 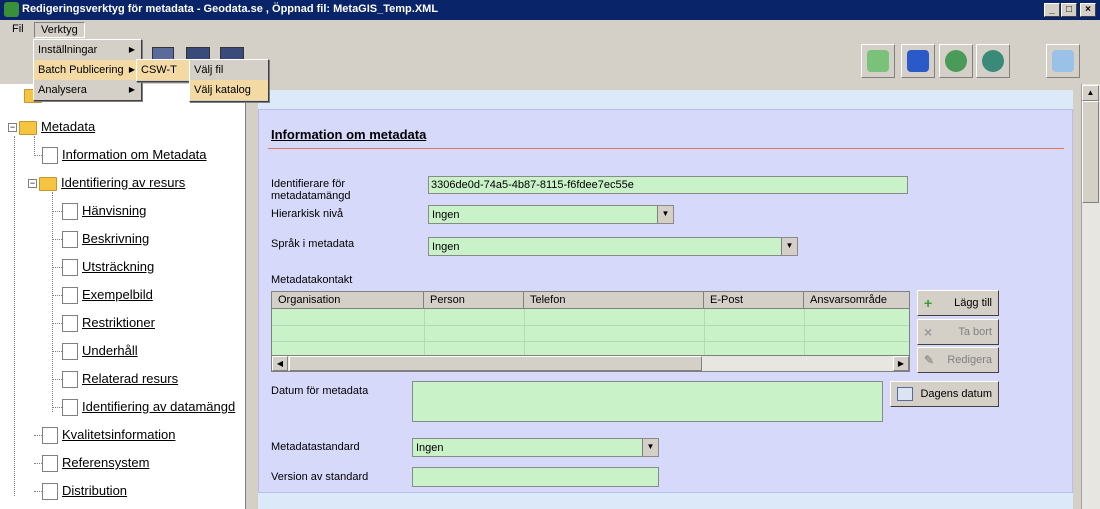 I want to click on menu-verktyg: Verktyg, so click(x=59, y=30).